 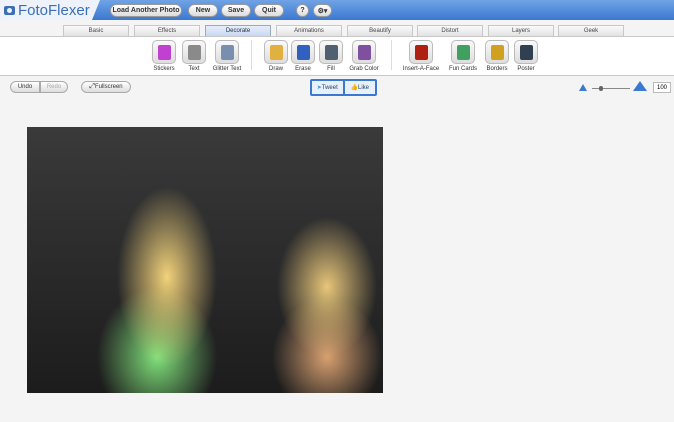 I want to click on settings-button: ⚙▾, so click(x=322, y=10).